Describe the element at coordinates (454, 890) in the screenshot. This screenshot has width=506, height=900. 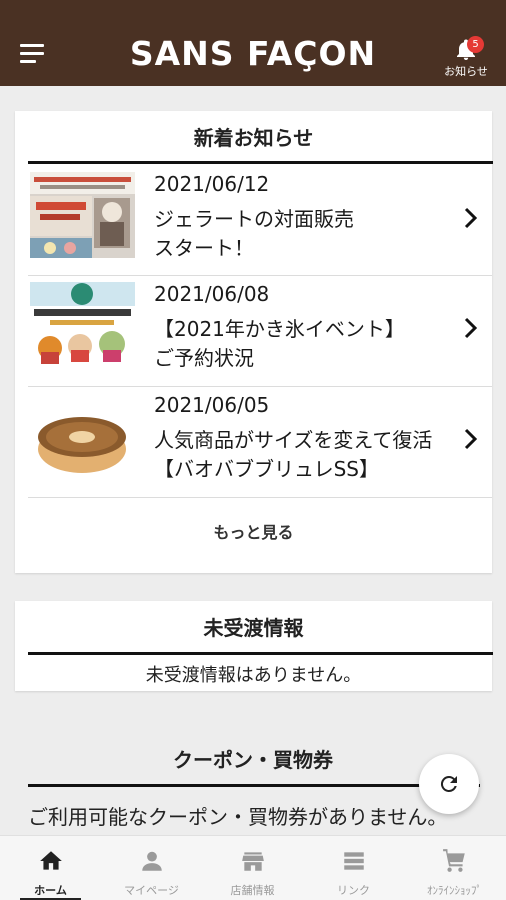
I see `nav-label: ｵﾝﾗｲﾝｼｮｯﾌﾟ` at that location.